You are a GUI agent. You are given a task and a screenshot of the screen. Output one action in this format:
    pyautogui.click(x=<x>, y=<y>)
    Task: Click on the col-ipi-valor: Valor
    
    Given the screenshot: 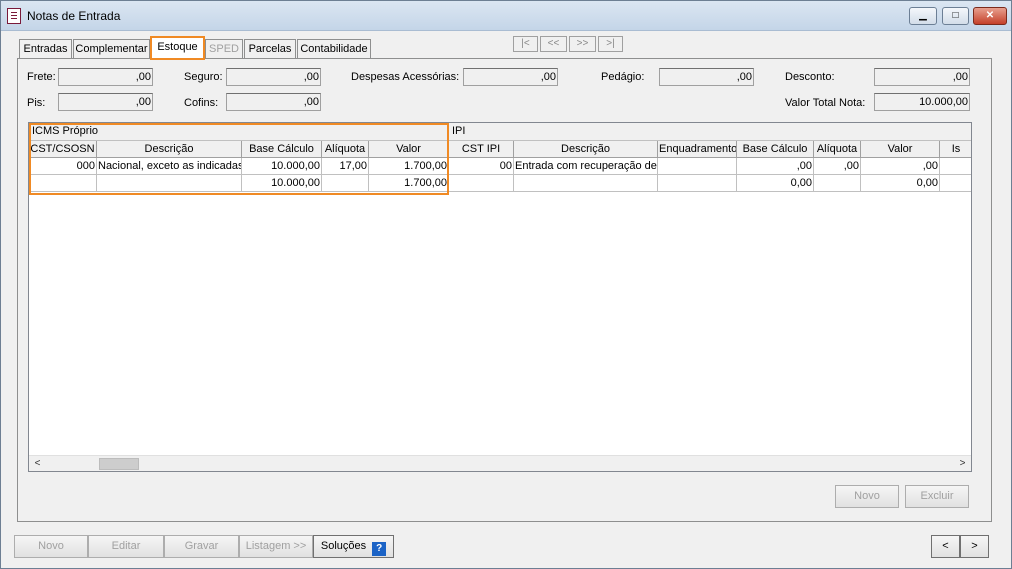 What is the action you would take?
    pyautogui.click(x=900, y=149)
    